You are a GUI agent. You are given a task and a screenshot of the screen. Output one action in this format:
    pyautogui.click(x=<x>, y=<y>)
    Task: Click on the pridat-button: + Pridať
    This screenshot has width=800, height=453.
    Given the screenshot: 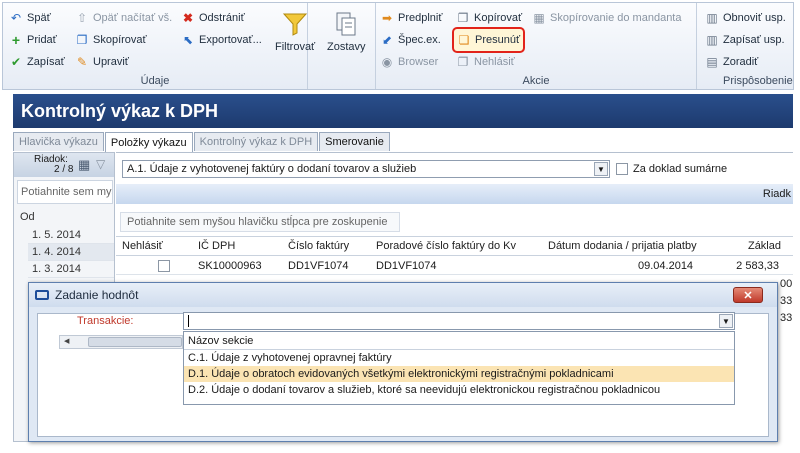 What is the action you would take?
    pyautogui.click(x=33, y=40)
    